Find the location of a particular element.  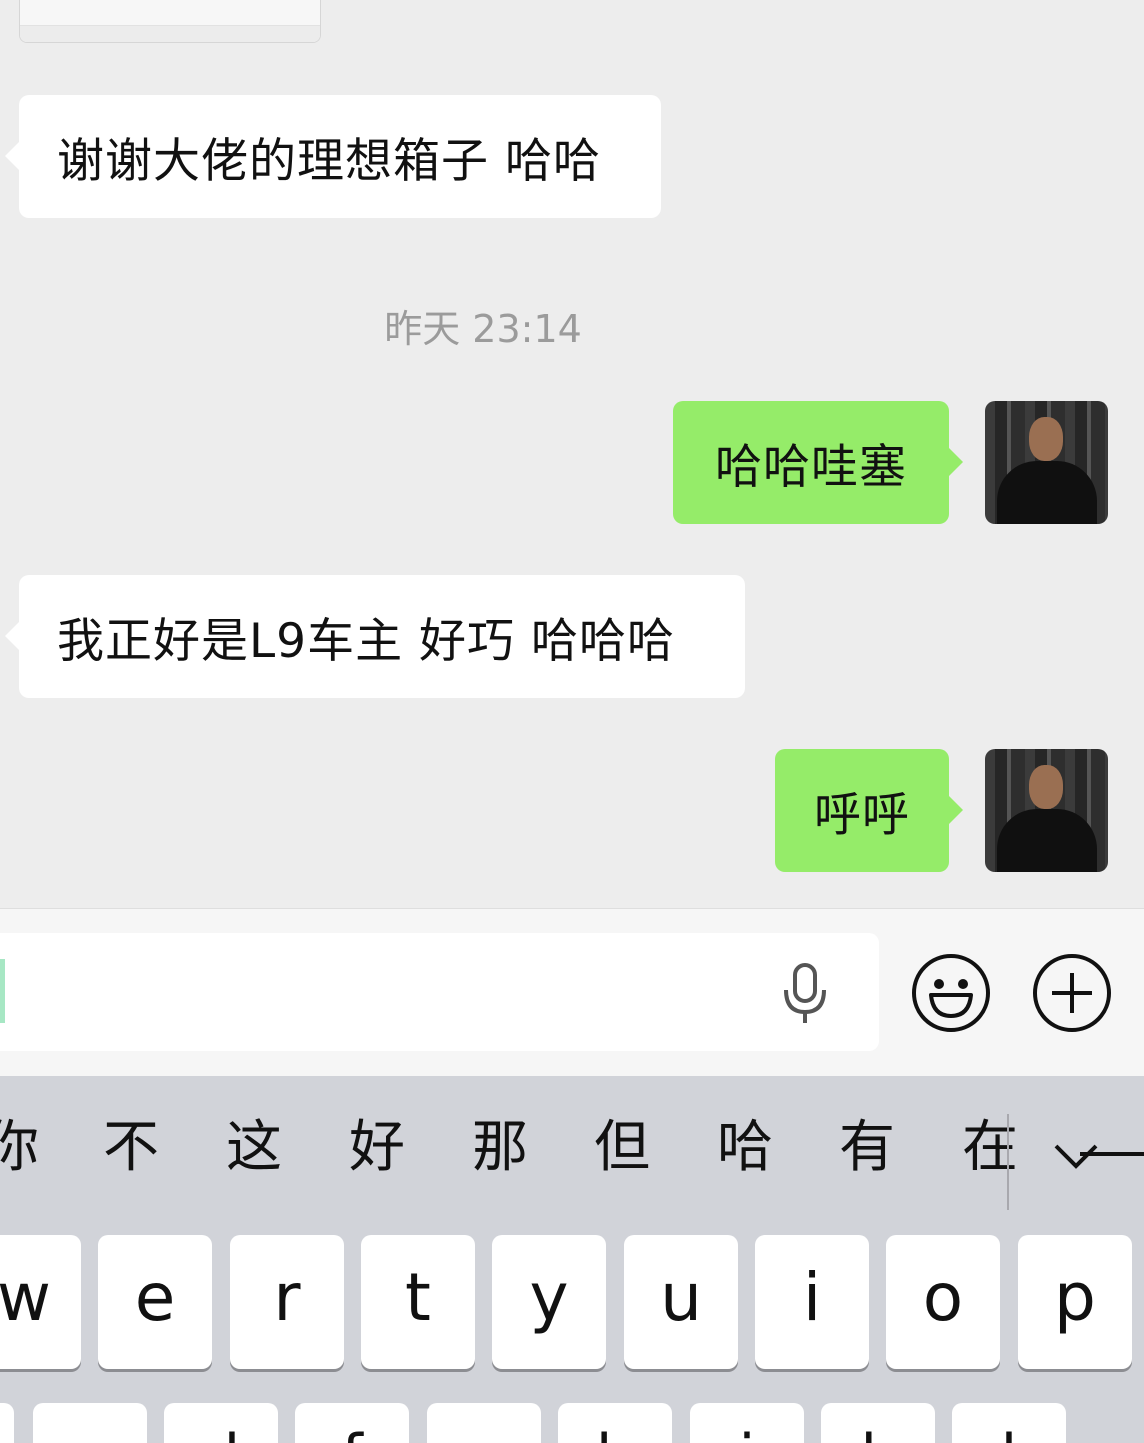

key-g is located at coordinates (484, 1423).